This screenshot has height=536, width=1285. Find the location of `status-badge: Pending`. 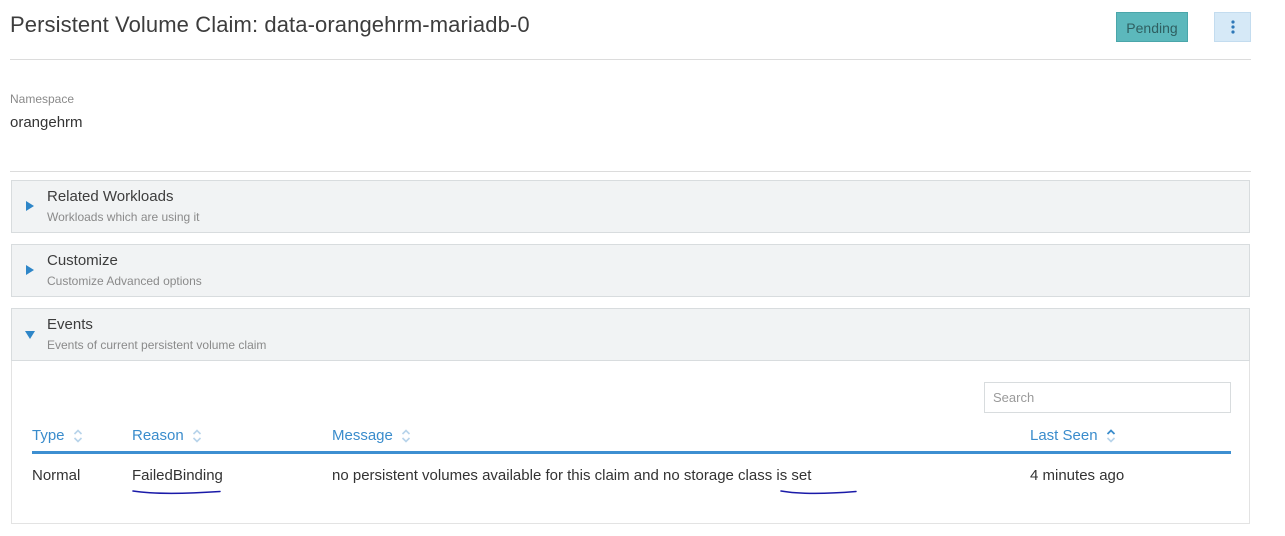

status-badge: Pending is located at coordinates (1152, 27).